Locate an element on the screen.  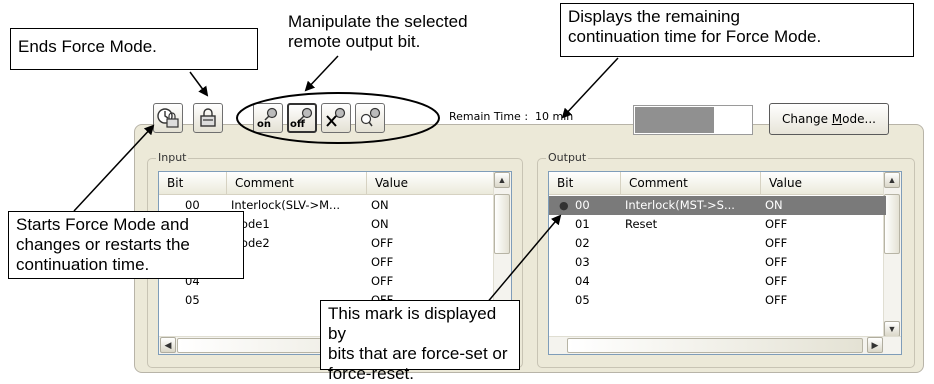
callout-mark-line1: This mark is displayed by is located at coordinates (412, 323).